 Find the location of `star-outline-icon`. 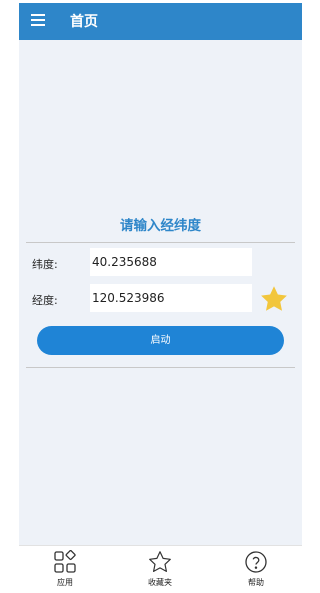

star-outline-icon is located at coordinates (160, 561).